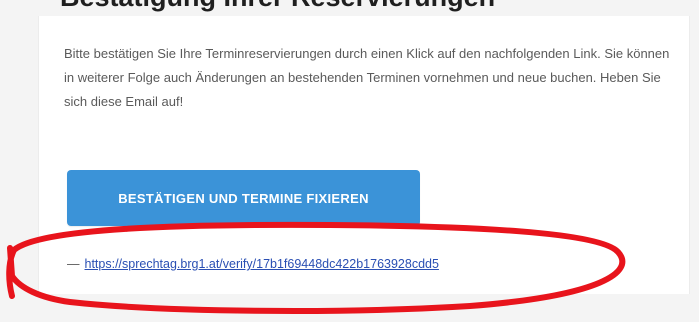 The image size is (699, 322). I want to click on link-dash: —, so click(73, 264).